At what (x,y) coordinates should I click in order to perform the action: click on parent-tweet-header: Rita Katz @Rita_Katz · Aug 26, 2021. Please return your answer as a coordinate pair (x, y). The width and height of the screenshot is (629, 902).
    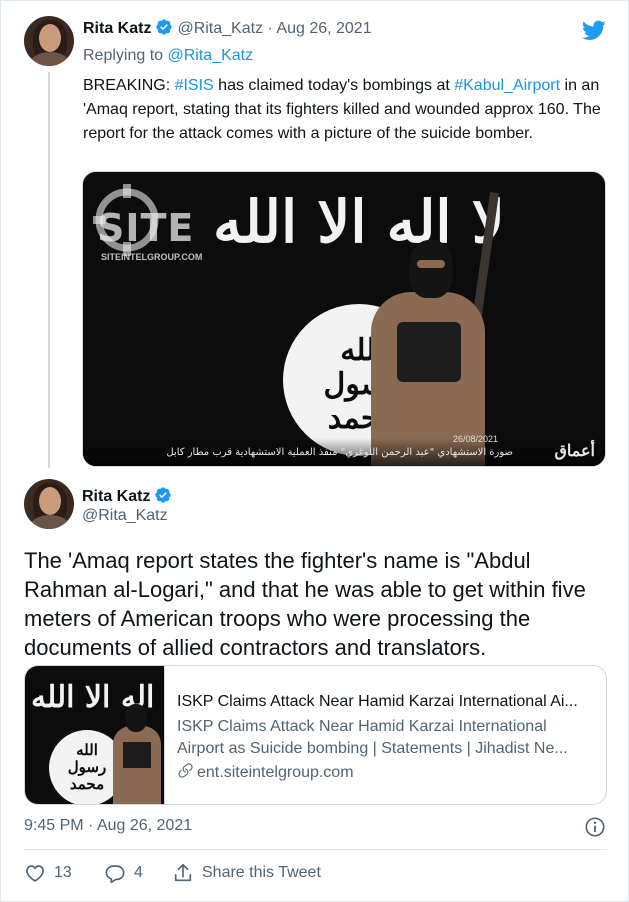
    Looking at the image, I should click on (227, 28).